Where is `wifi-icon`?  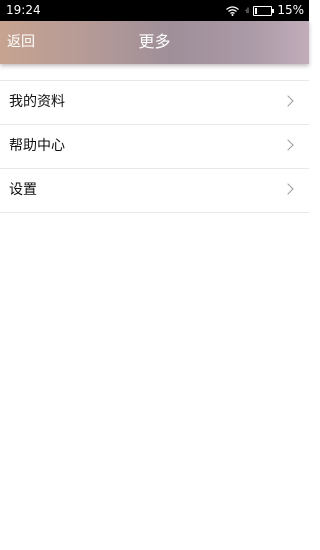
wifi-icon is located at coordinates (233, 10).